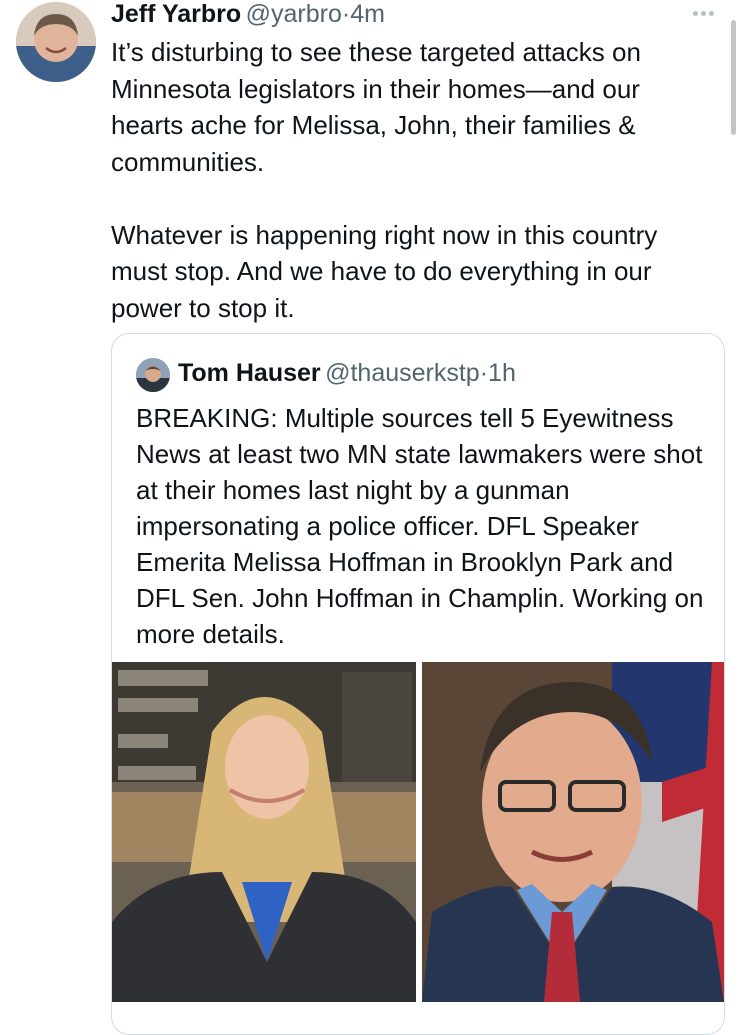 This screenshot has height=1035, width=741. I want to click on quoted-tweet-header: Tom Hauser @thauserkstp·1h, so click(347, 373).